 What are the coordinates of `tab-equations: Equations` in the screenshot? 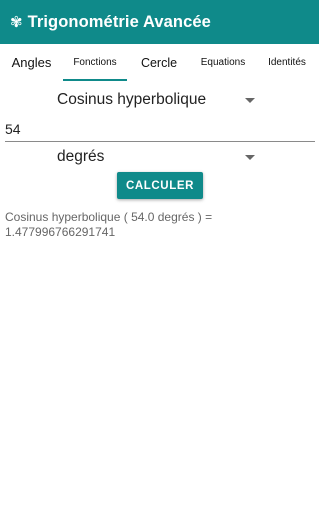 It's located at (223, 62).